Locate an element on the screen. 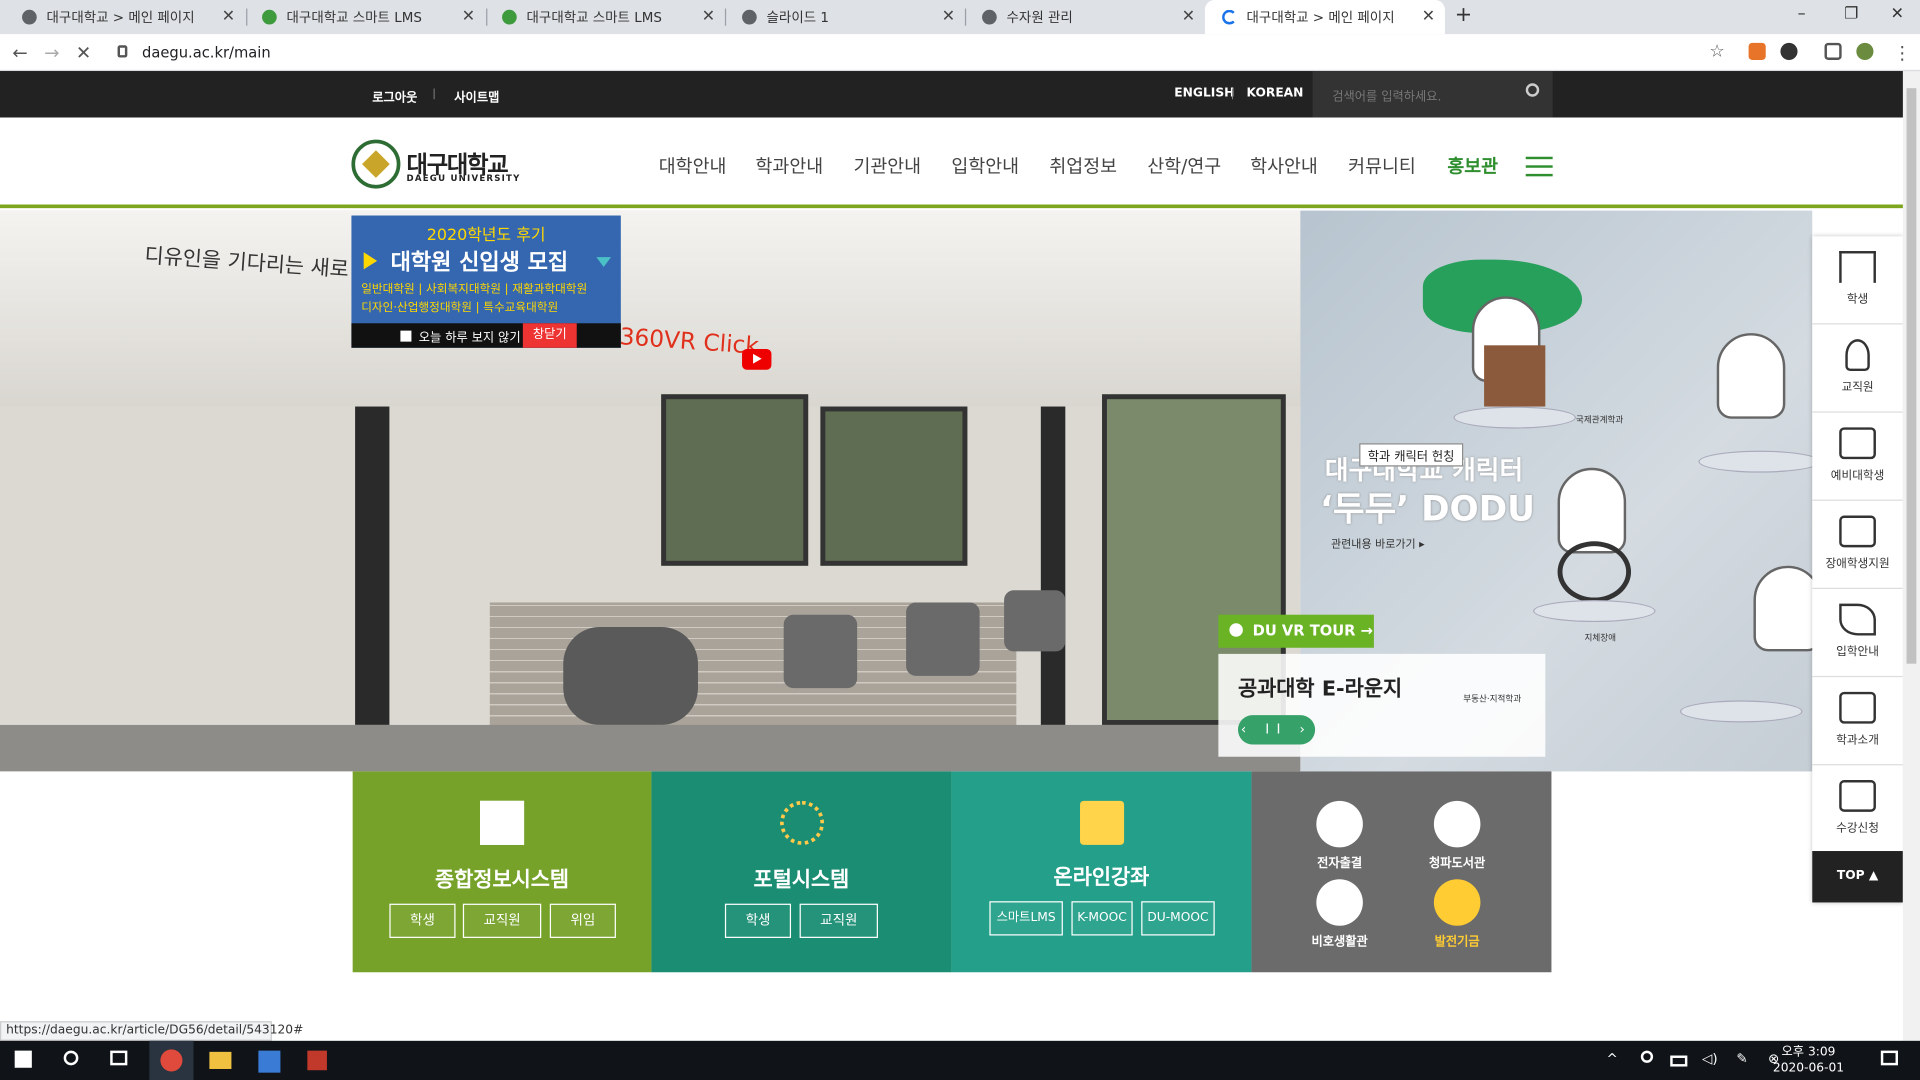  sitemap-link: 사이트맵 is located at coordinates (476, 96).